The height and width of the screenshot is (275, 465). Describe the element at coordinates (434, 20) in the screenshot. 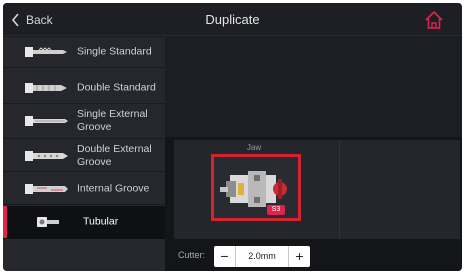

I see `home-icon` at that location.